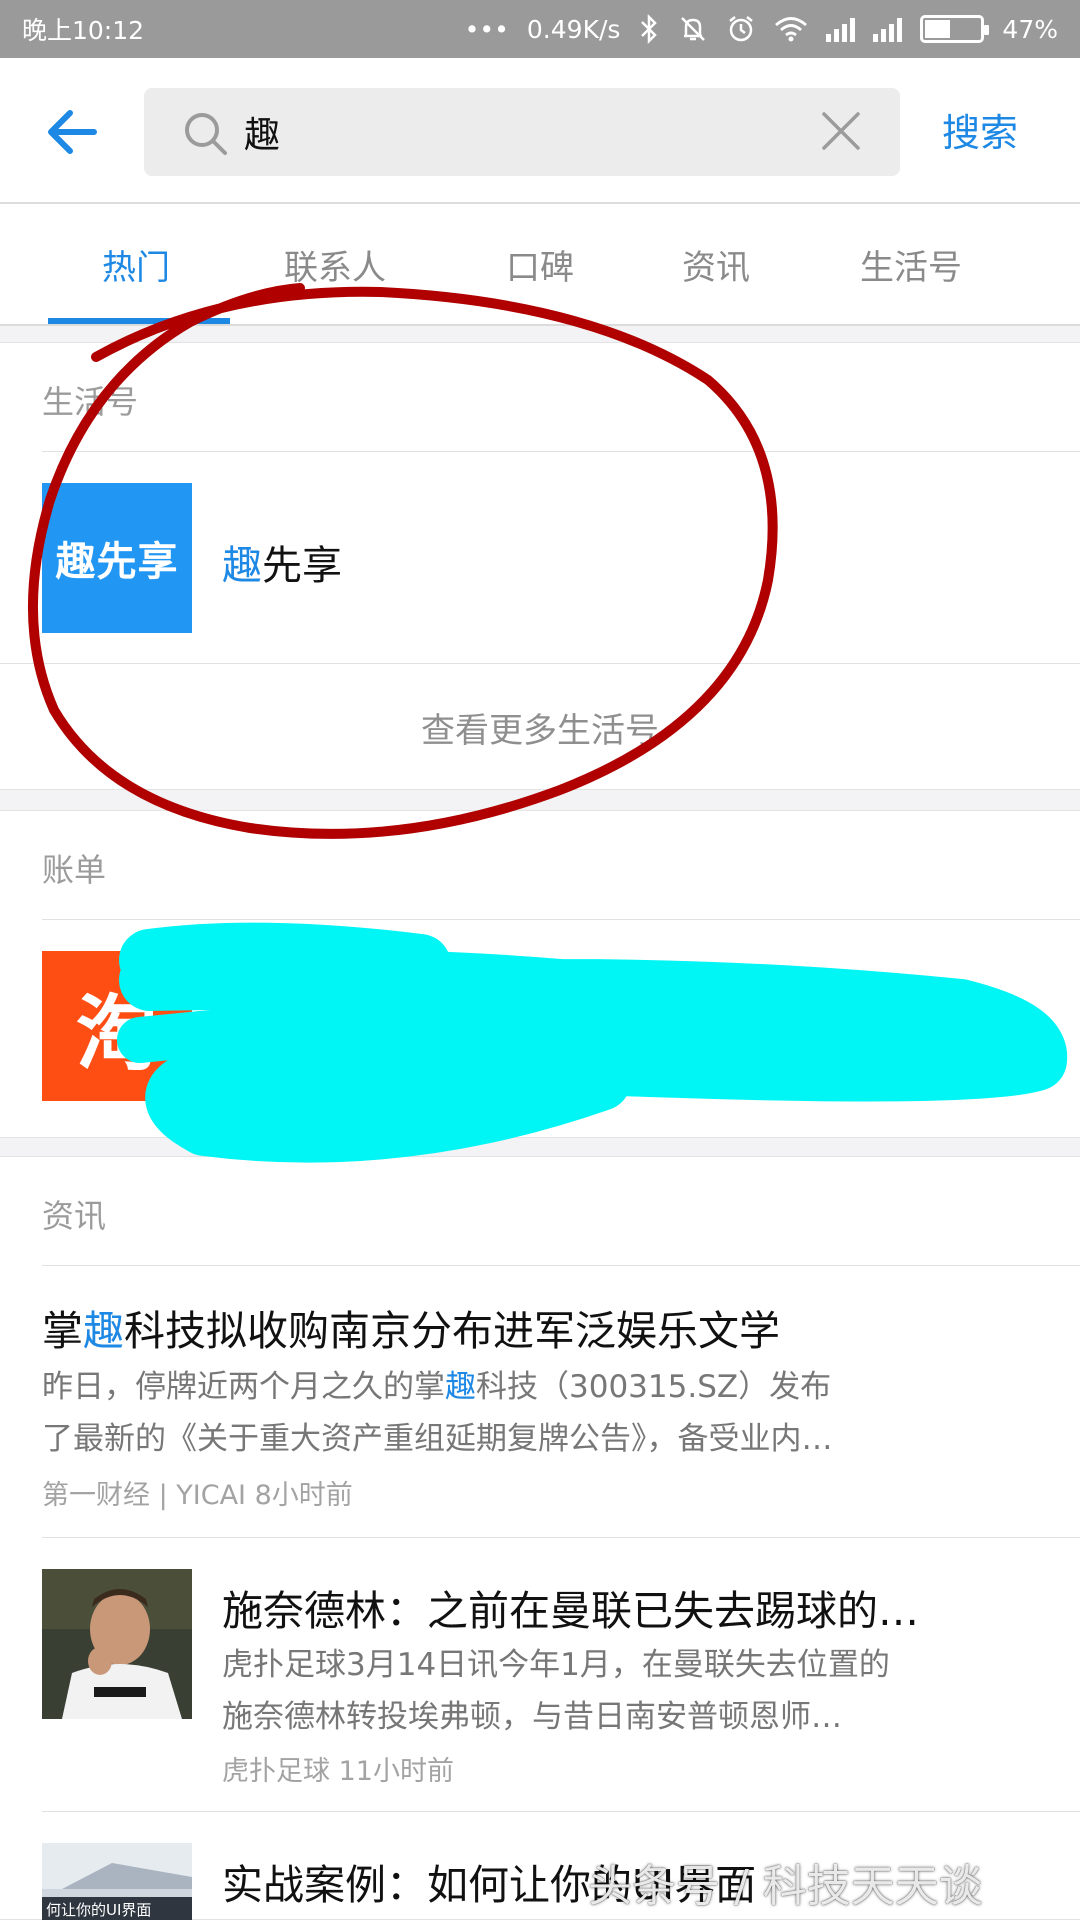 The image size is (1080, 1920). What do you see at coordinates (335, 264) in the screenshot?
I see `tab-contacts: 联系人` at bounding box center [335, 264].